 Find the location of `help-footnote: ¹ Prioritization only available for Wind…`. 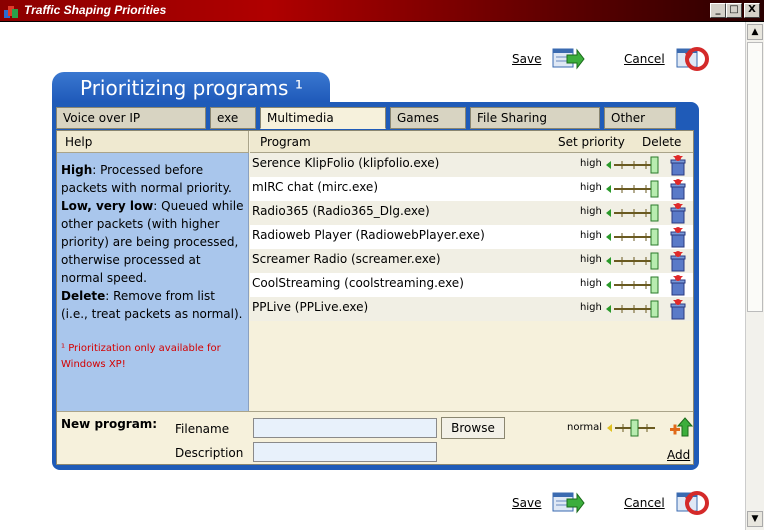

help-footnote: ¹ Prioritization only available for Wind… is located at coordinates (141, 356).